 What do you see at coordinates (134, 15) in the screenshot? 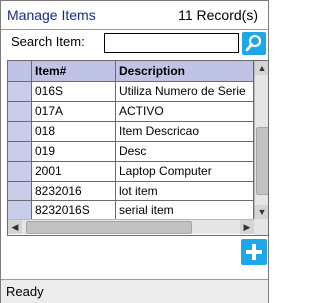
I see `title-bar: Manage Items 11 Record(s)` at bounding box center [134, 15].